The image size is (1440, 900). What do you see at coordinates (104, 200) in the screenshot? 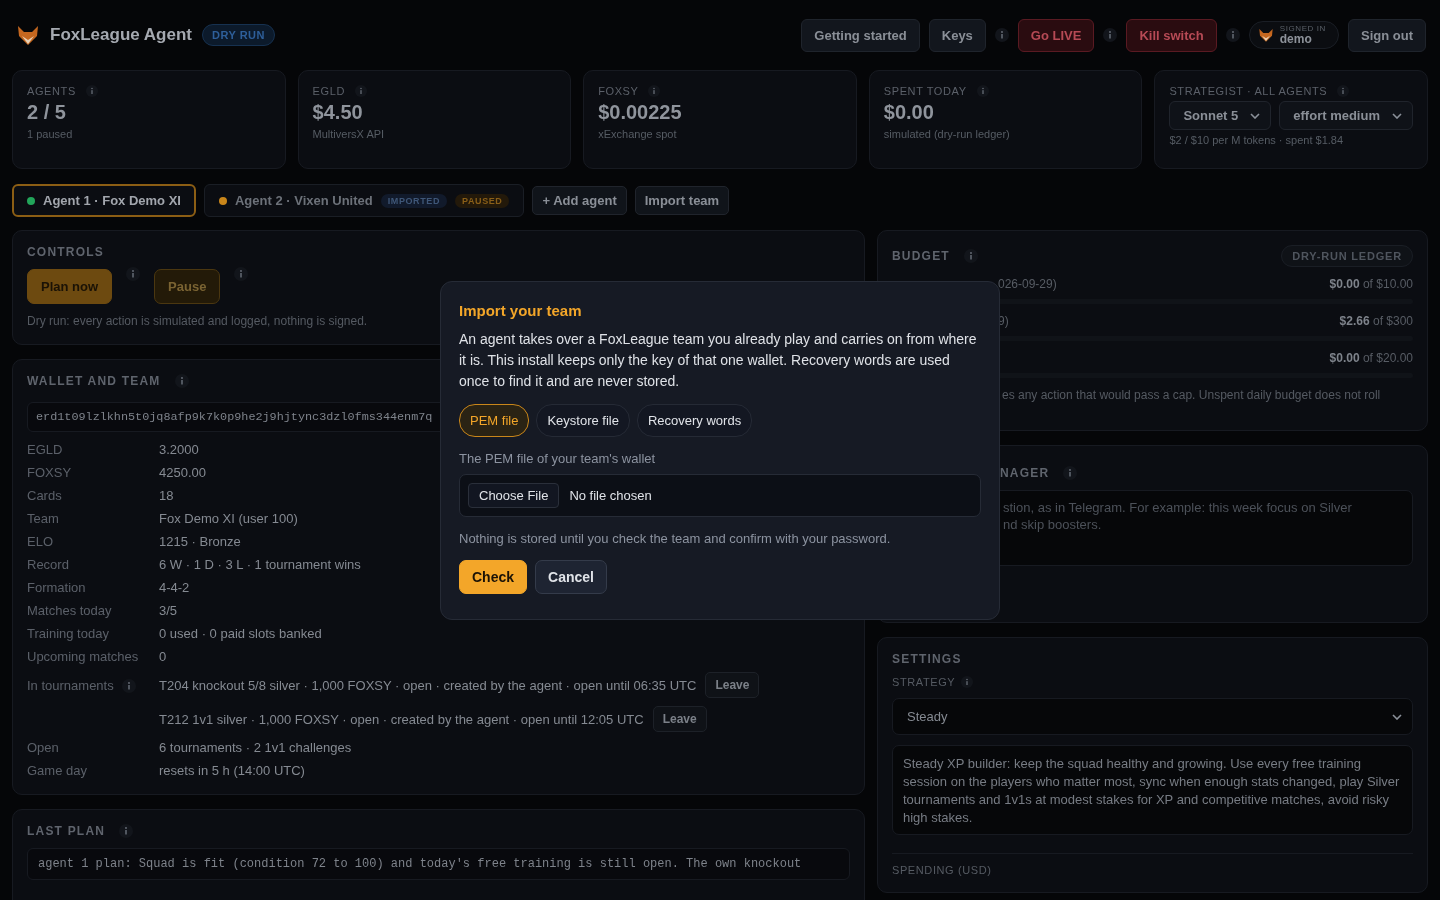
I see `agent-tab: Agent 1 · Fox Demo XI` at bounding box center [104, 200].